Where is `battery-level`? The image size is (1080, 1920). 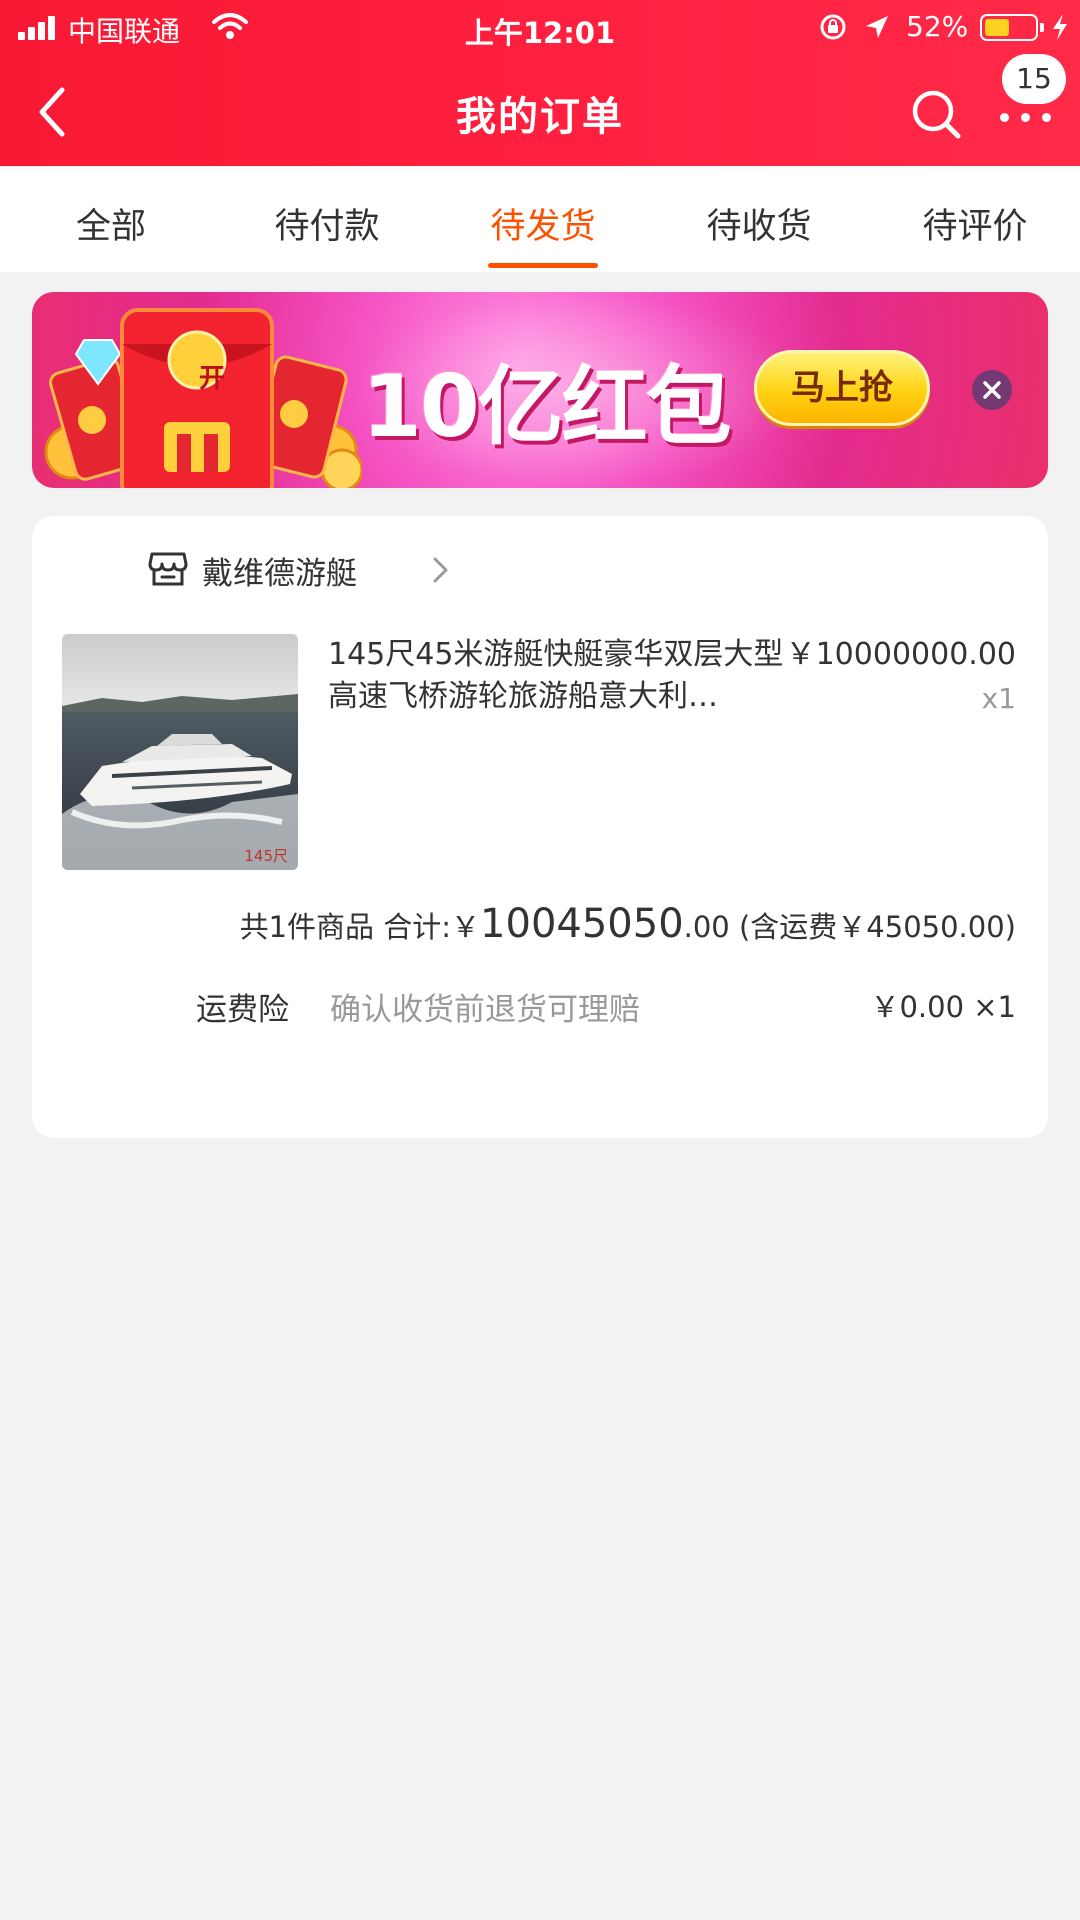 battery-level is located at coordinates (997, 27).